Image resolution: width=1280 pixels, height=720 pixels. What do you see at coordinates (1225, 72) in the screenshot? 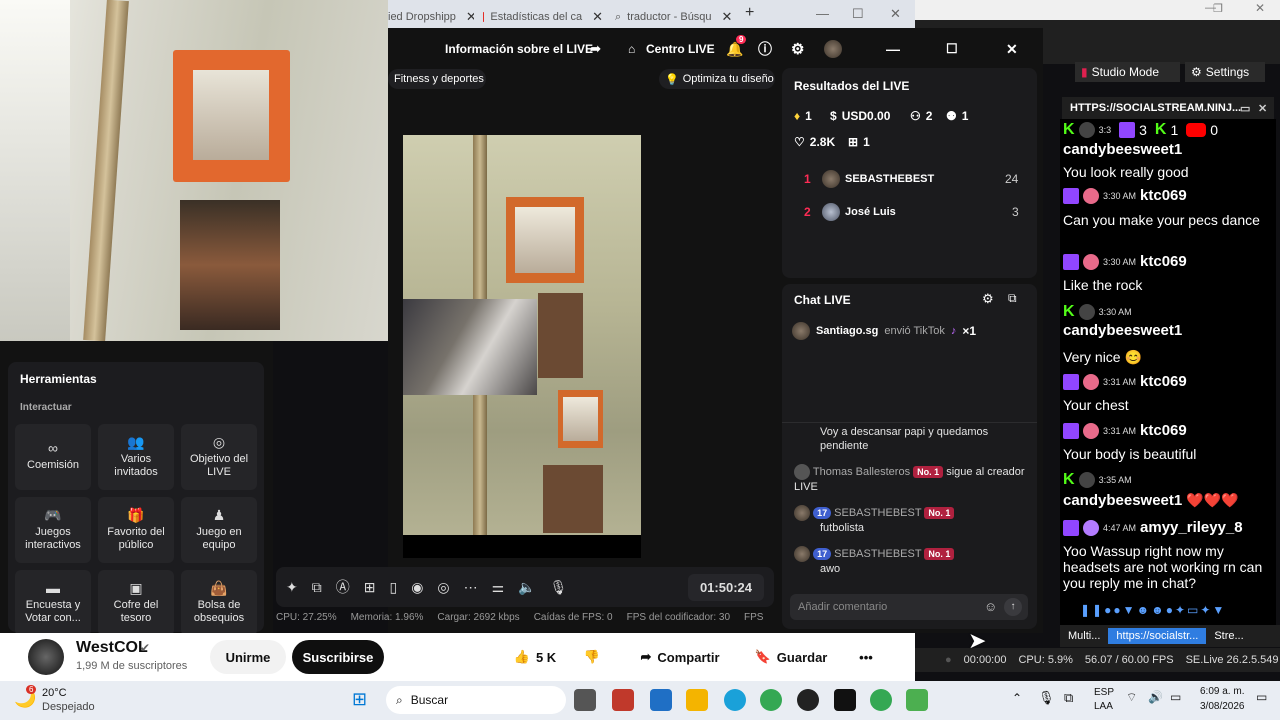
I see `settings-button: ⚙ Settings` at bounding box center [1225, 72].